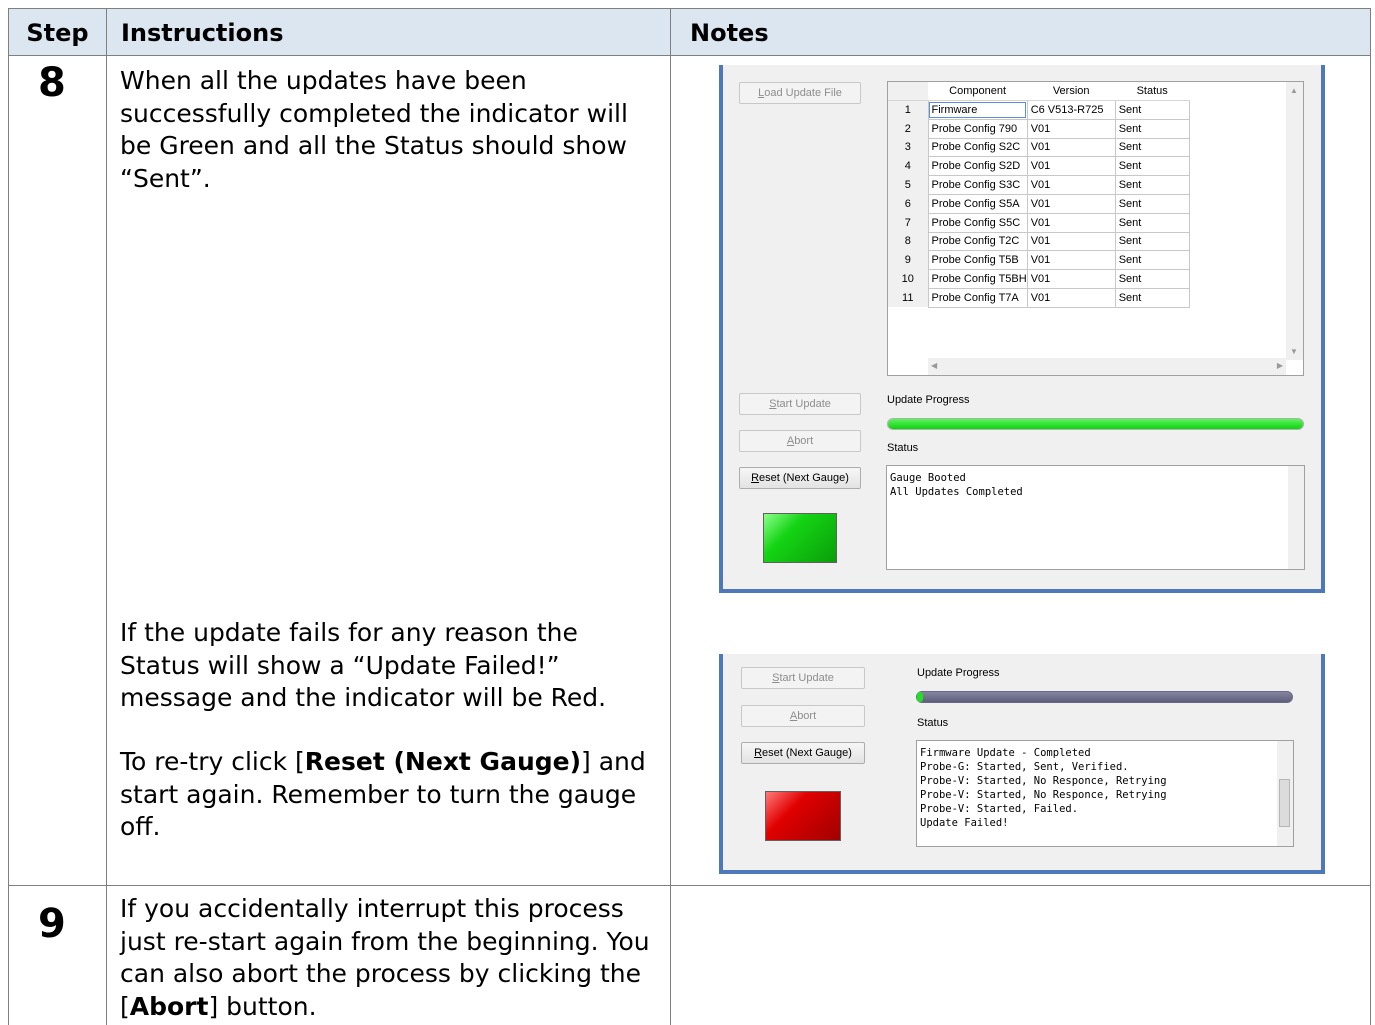 The image size is (1375, 1025). I want to click on table-row: 6 Probe Config S5A V01 Sent, so click(1039, 203).